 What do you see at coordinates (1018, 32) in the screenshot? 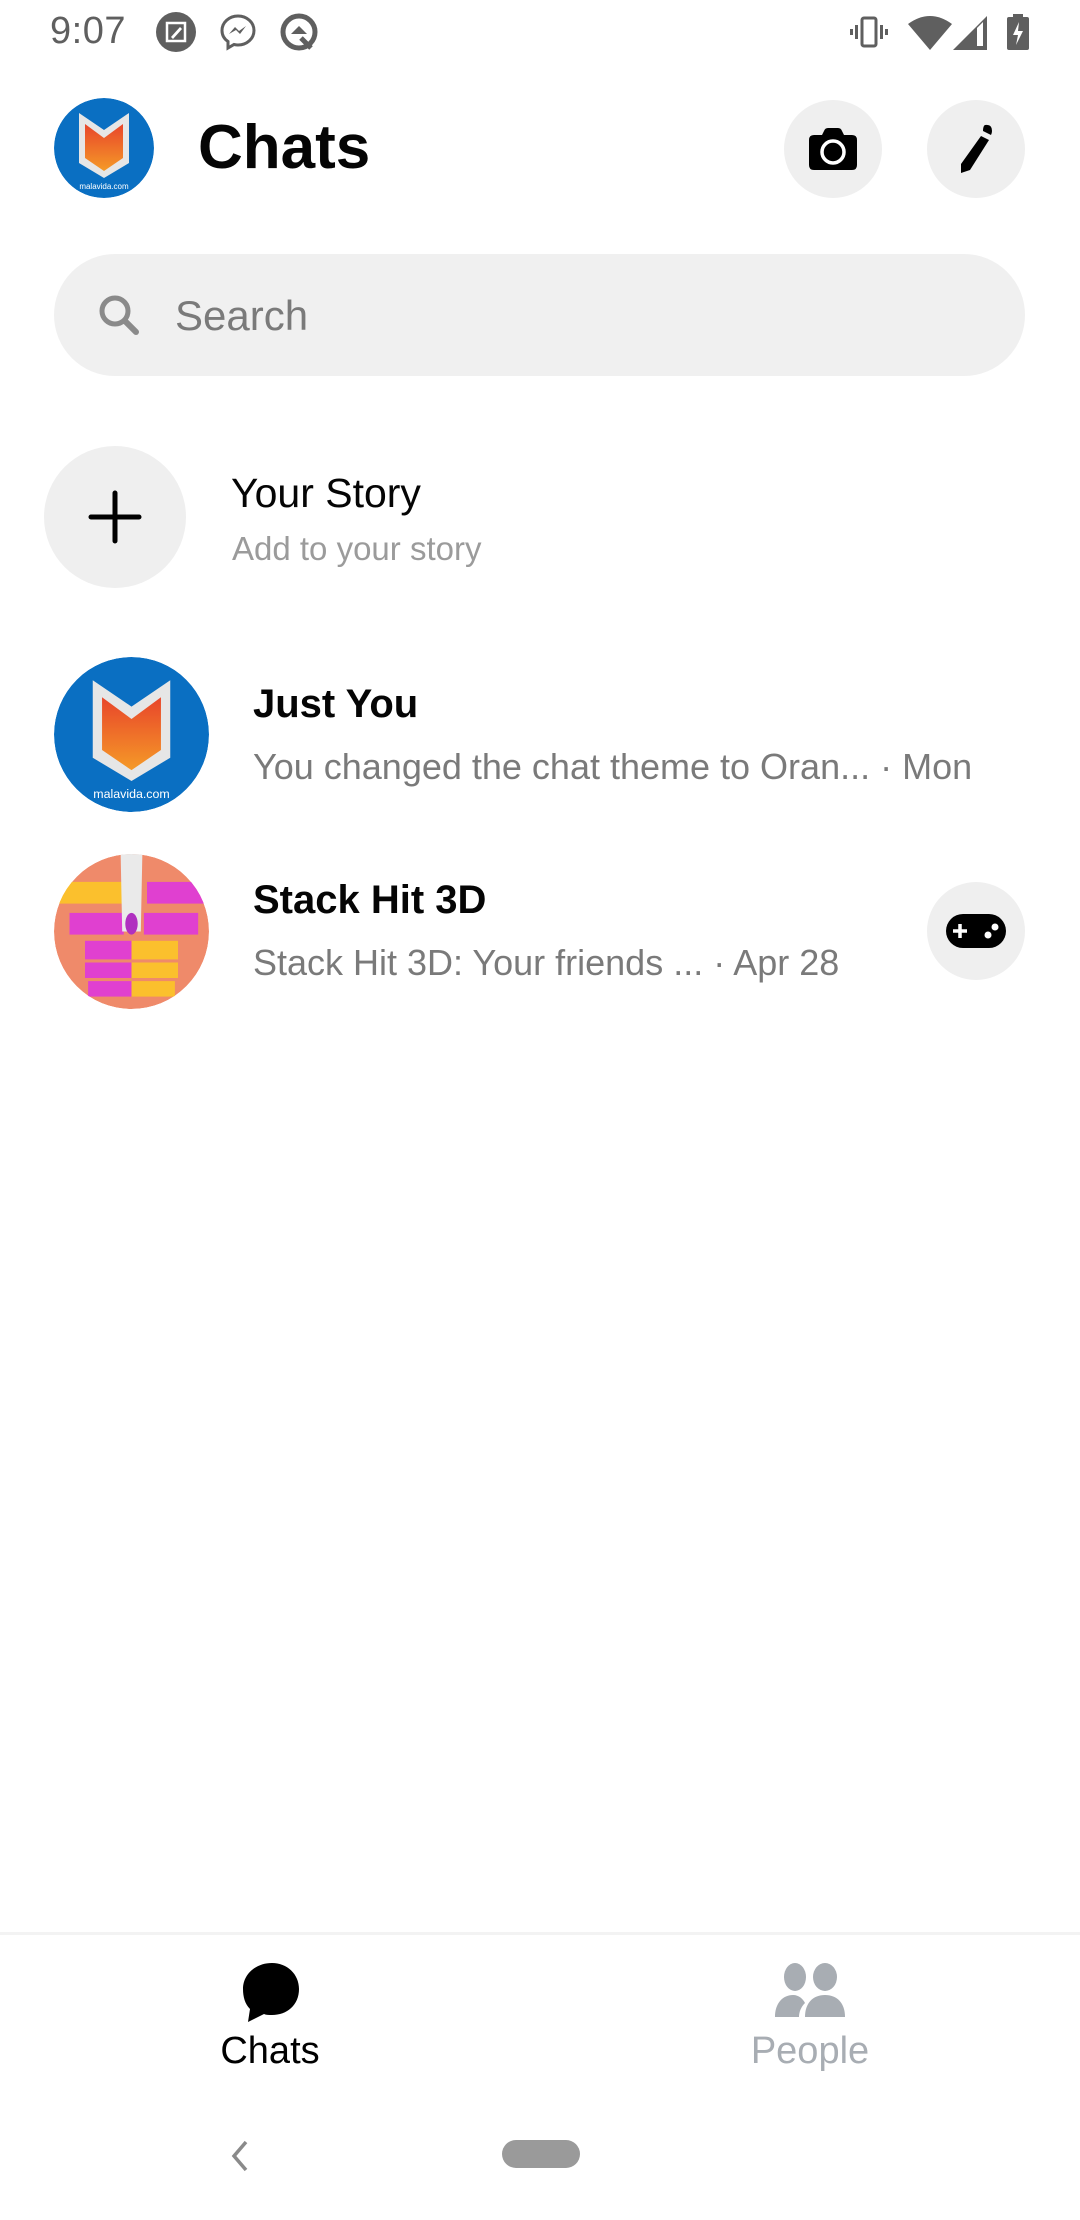
I see `battery-charging-icon` at bounding box center [1018, 32].